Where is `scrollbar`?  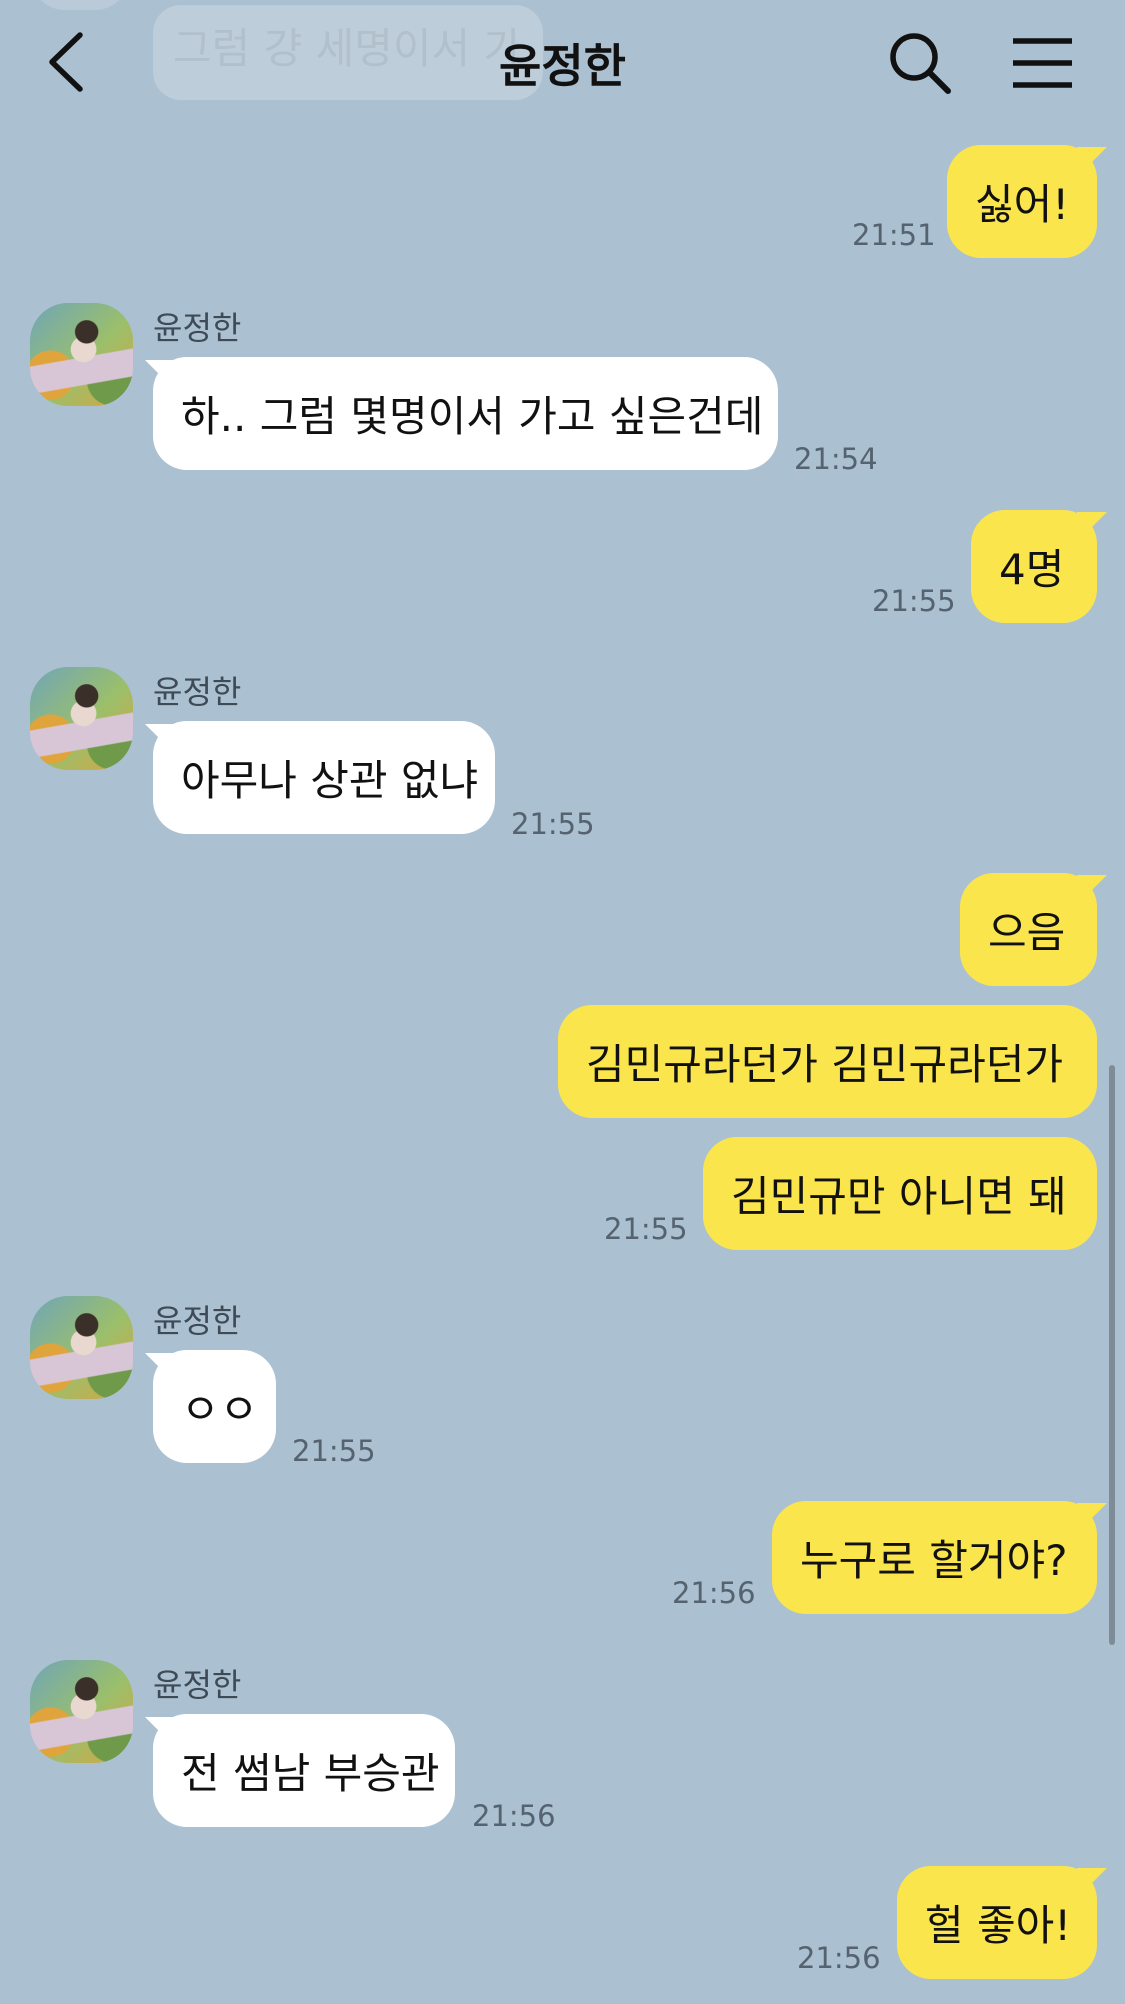
scrollbar is located at coordinates (1112, 1355).